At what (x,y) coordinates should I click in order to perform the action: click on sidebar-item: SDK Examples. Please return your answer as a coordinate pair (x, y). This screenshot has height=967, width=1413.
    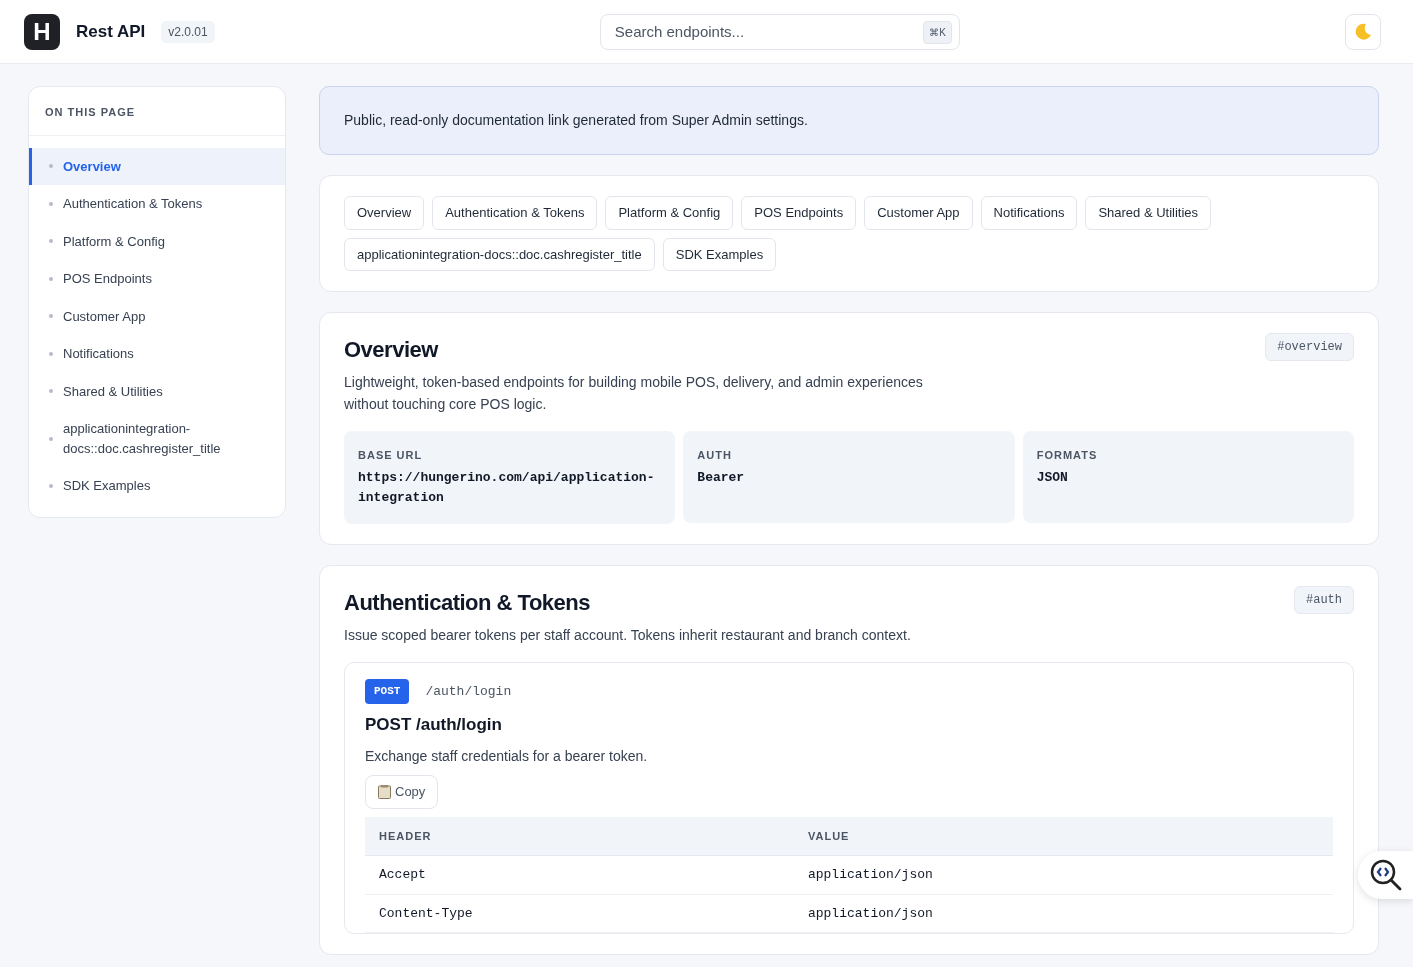
    Looking at the image, I should click on (157, 486).